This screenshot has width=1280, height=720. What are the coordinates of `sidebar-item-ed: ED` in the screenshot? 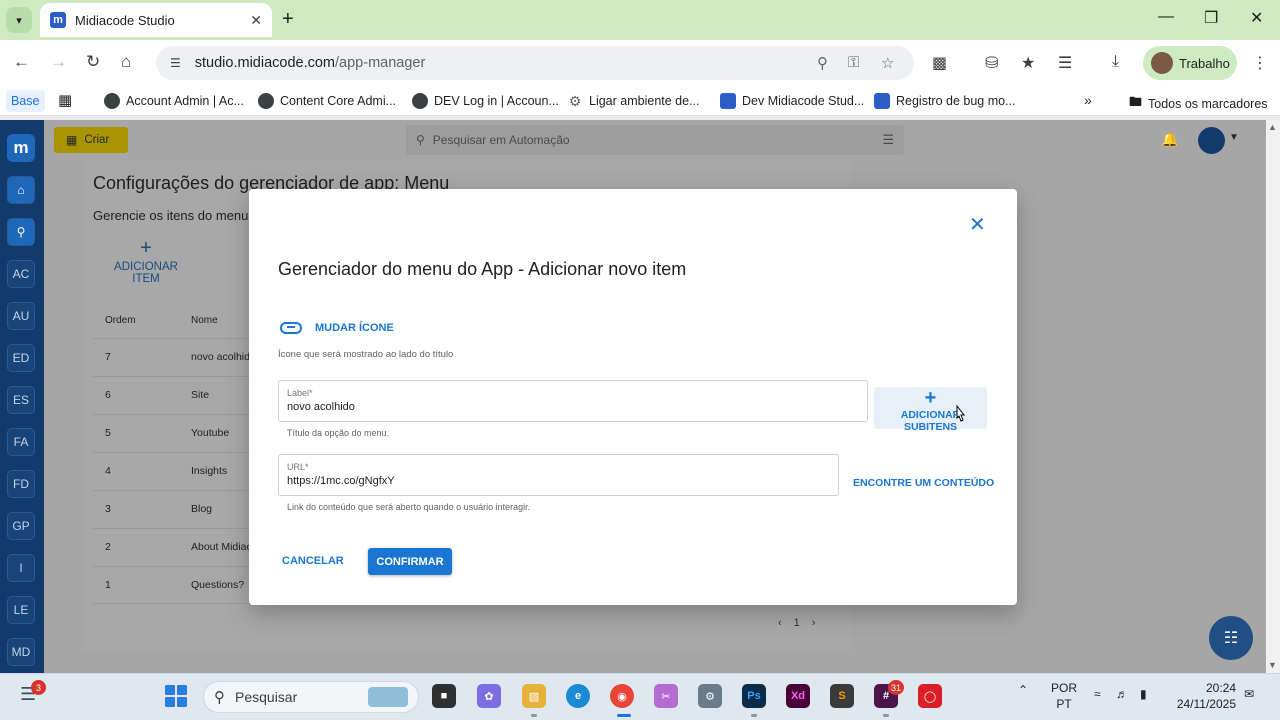 It's located at (21, 358).